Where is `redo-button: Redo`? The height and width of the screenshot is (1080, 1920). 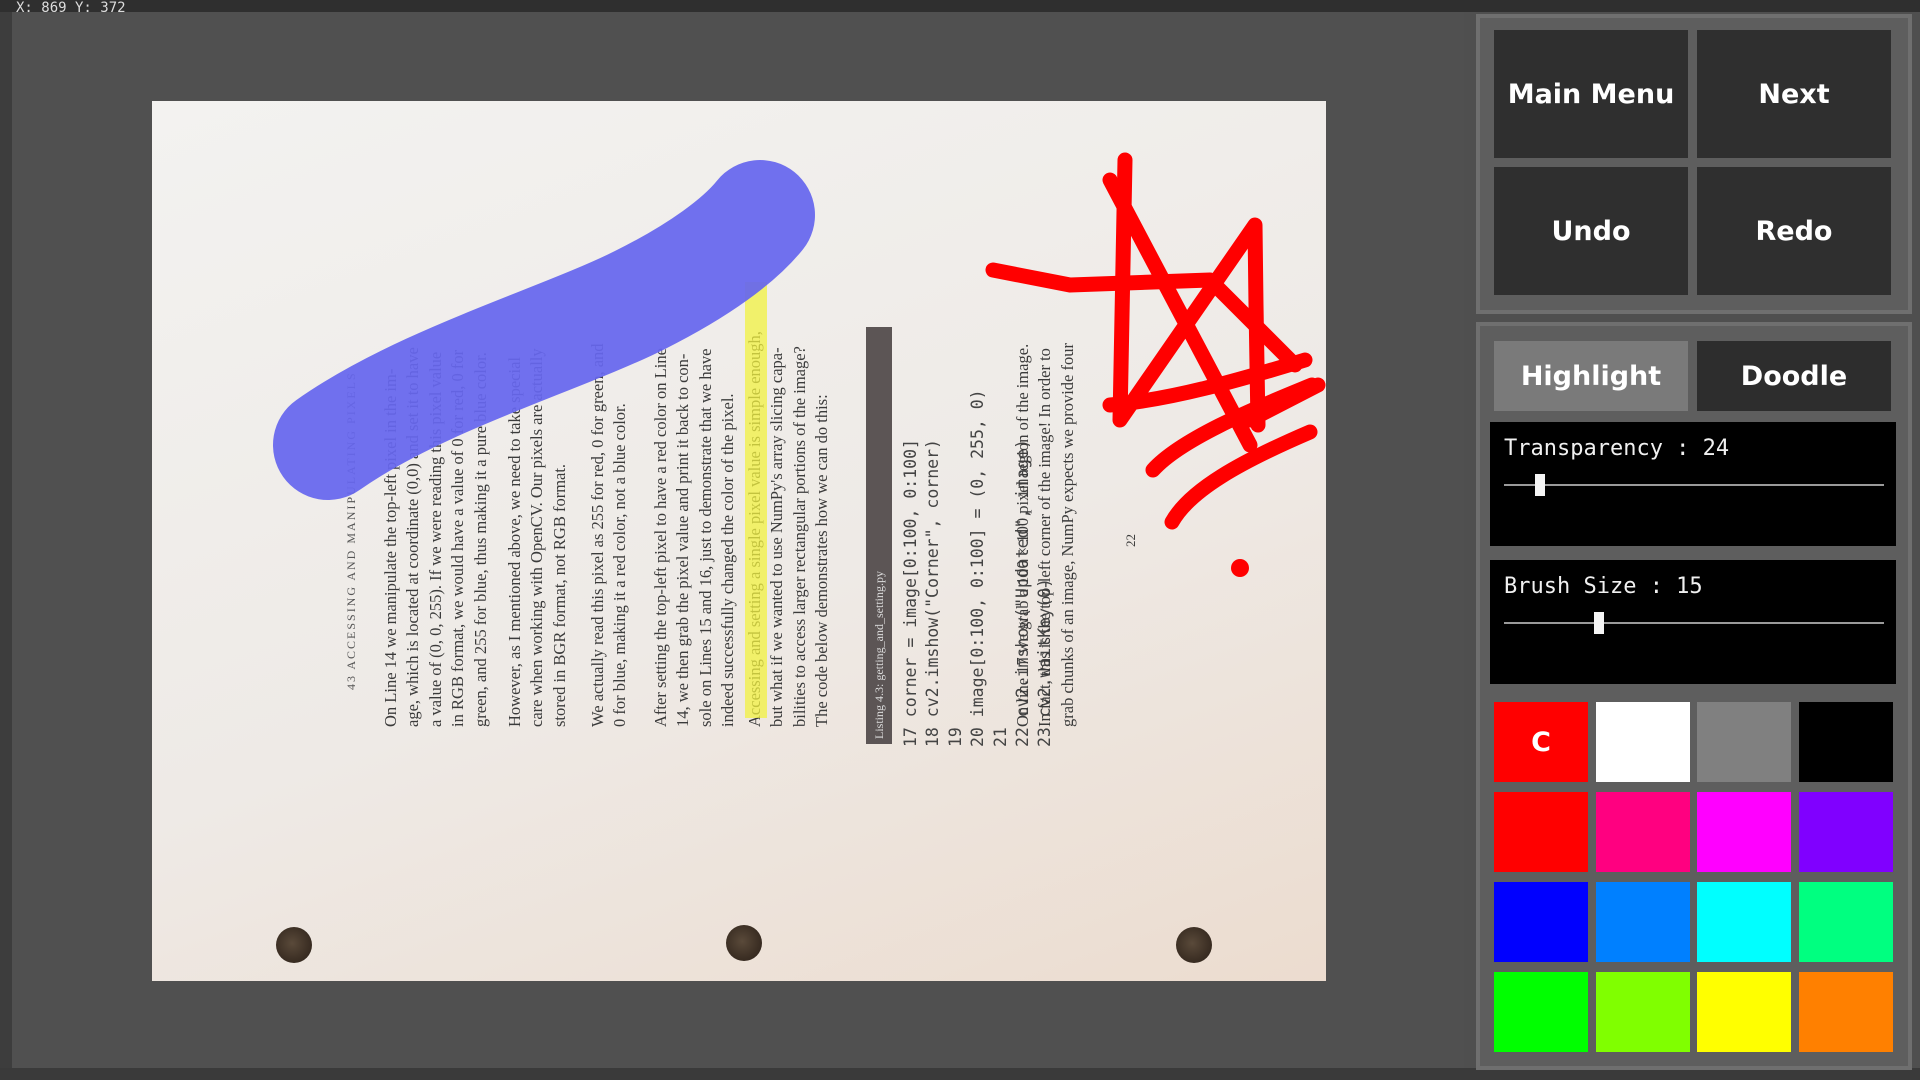 redo-button: Redo is located at coordinates (1794, 231).